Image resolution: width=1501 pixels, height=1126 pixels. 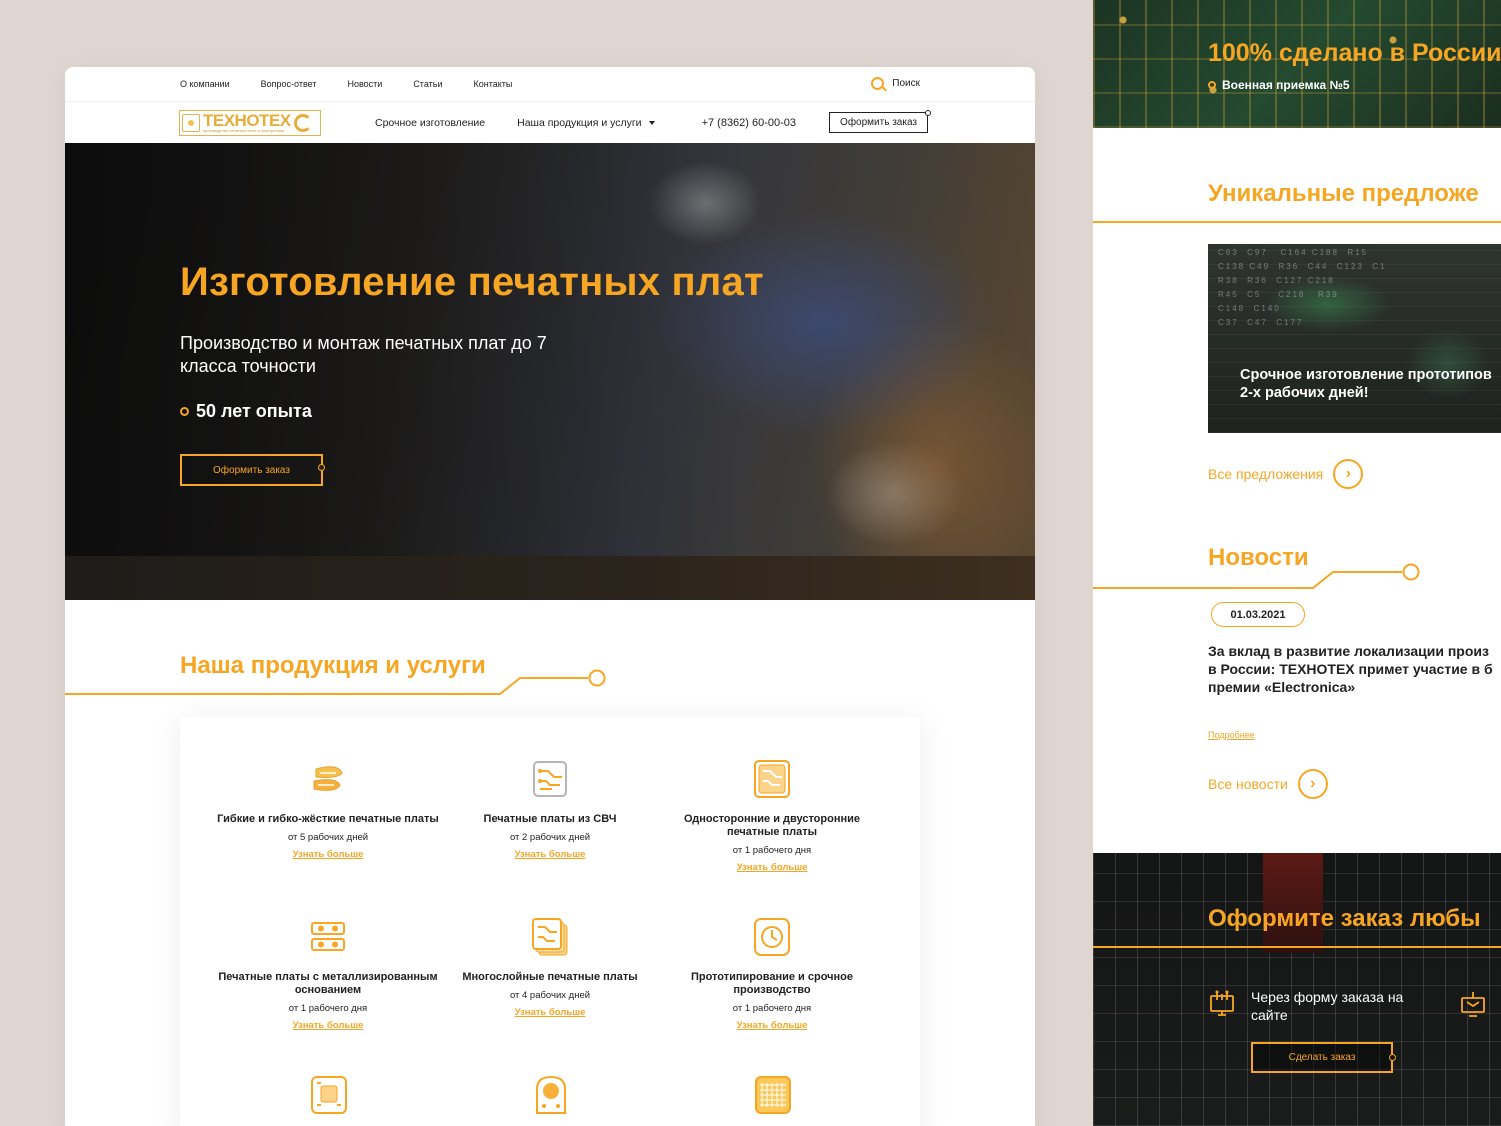 I want to click on search-label: Поиск, so click(x=906, y=83).